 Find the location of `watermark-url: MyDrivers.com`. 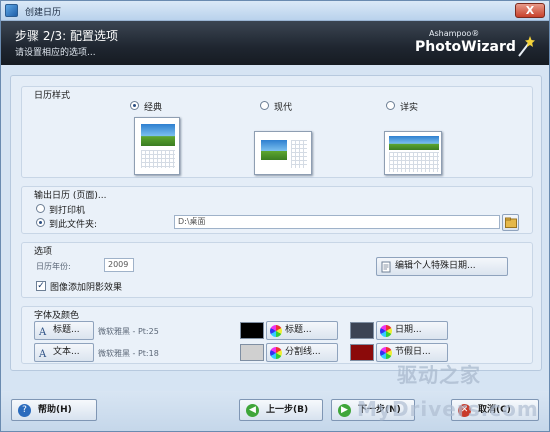

watermark-url: MyDrivers.com is located at coordinates (448, 409).